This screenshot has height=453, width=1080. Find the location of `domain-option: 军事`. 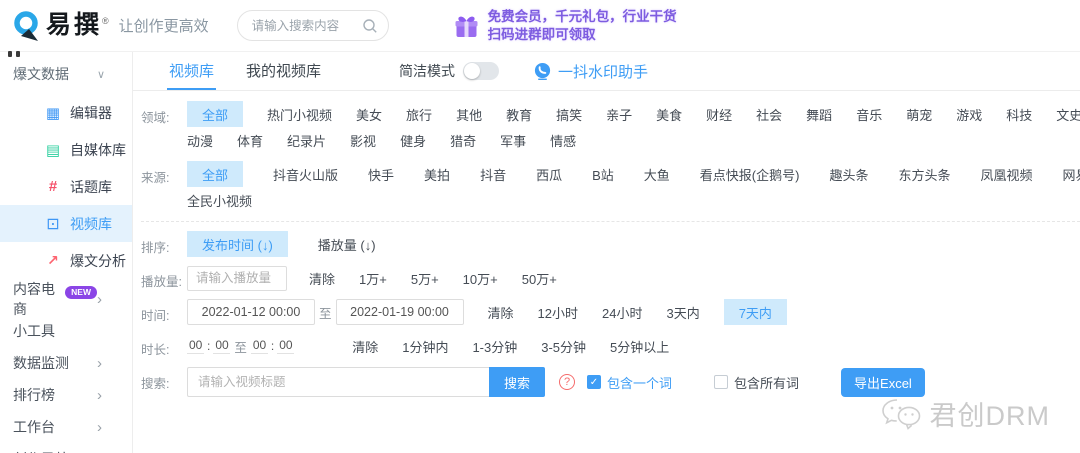

domain-option: 军事 is located at coordinates (513, 140).